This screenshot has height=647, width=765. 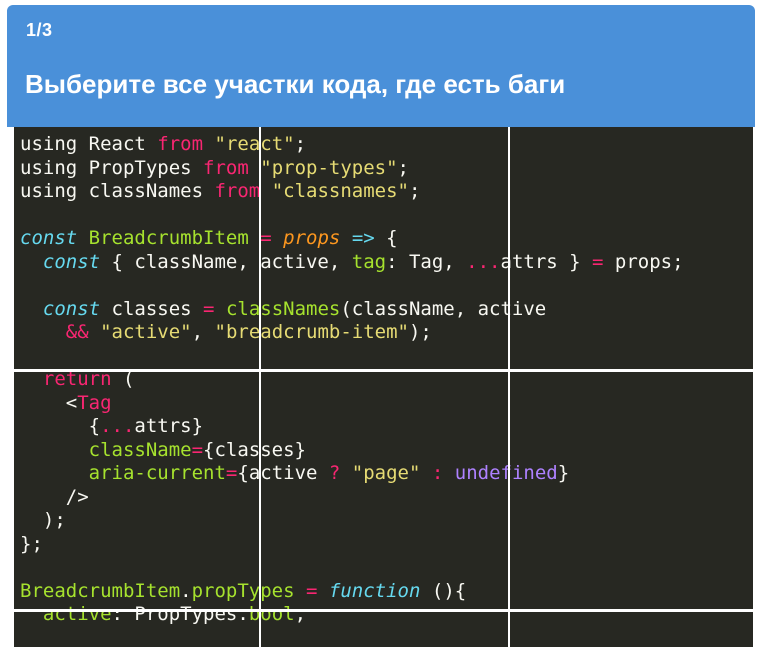 I want to click on question-title: Выберите все участки кода, где есть баги, so click(x=295, y=84).